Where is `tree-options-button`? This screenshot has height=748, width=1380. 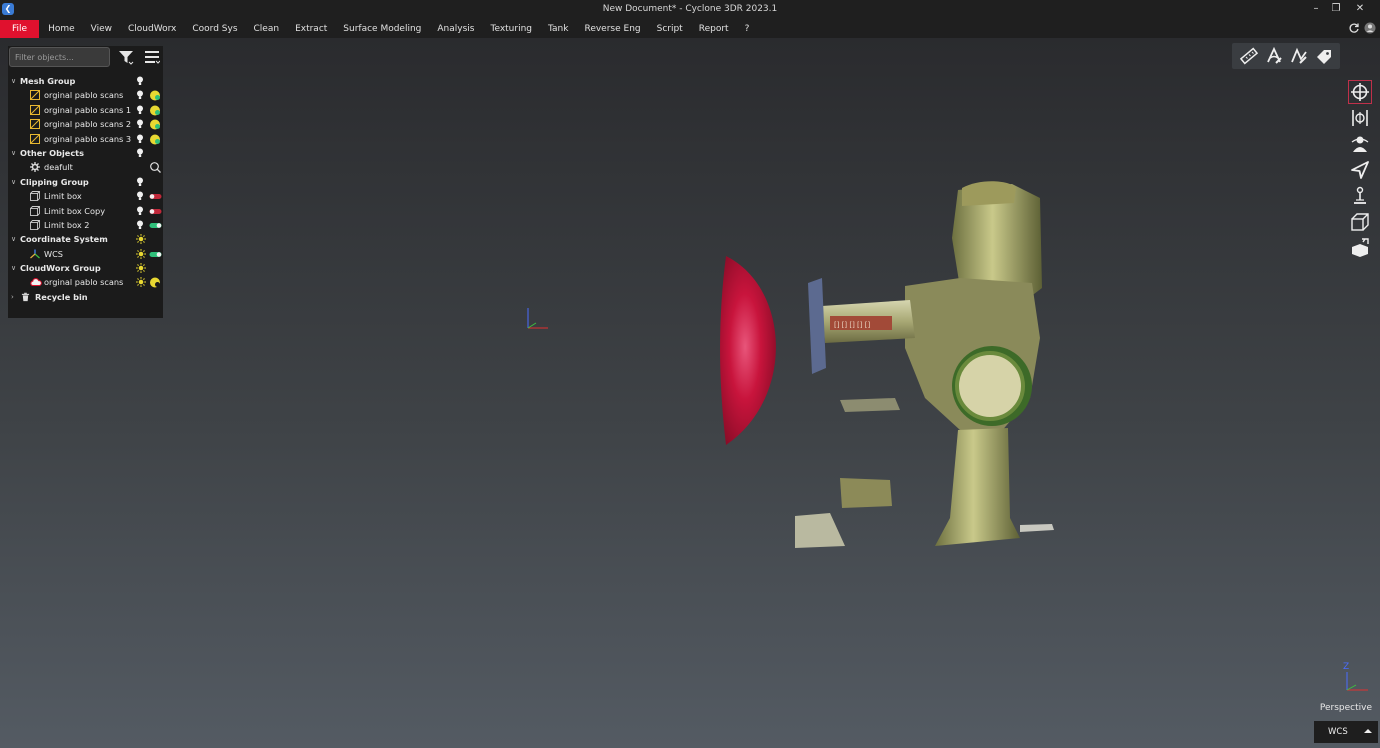 tree-options-button is located at coordinates (152, 57).